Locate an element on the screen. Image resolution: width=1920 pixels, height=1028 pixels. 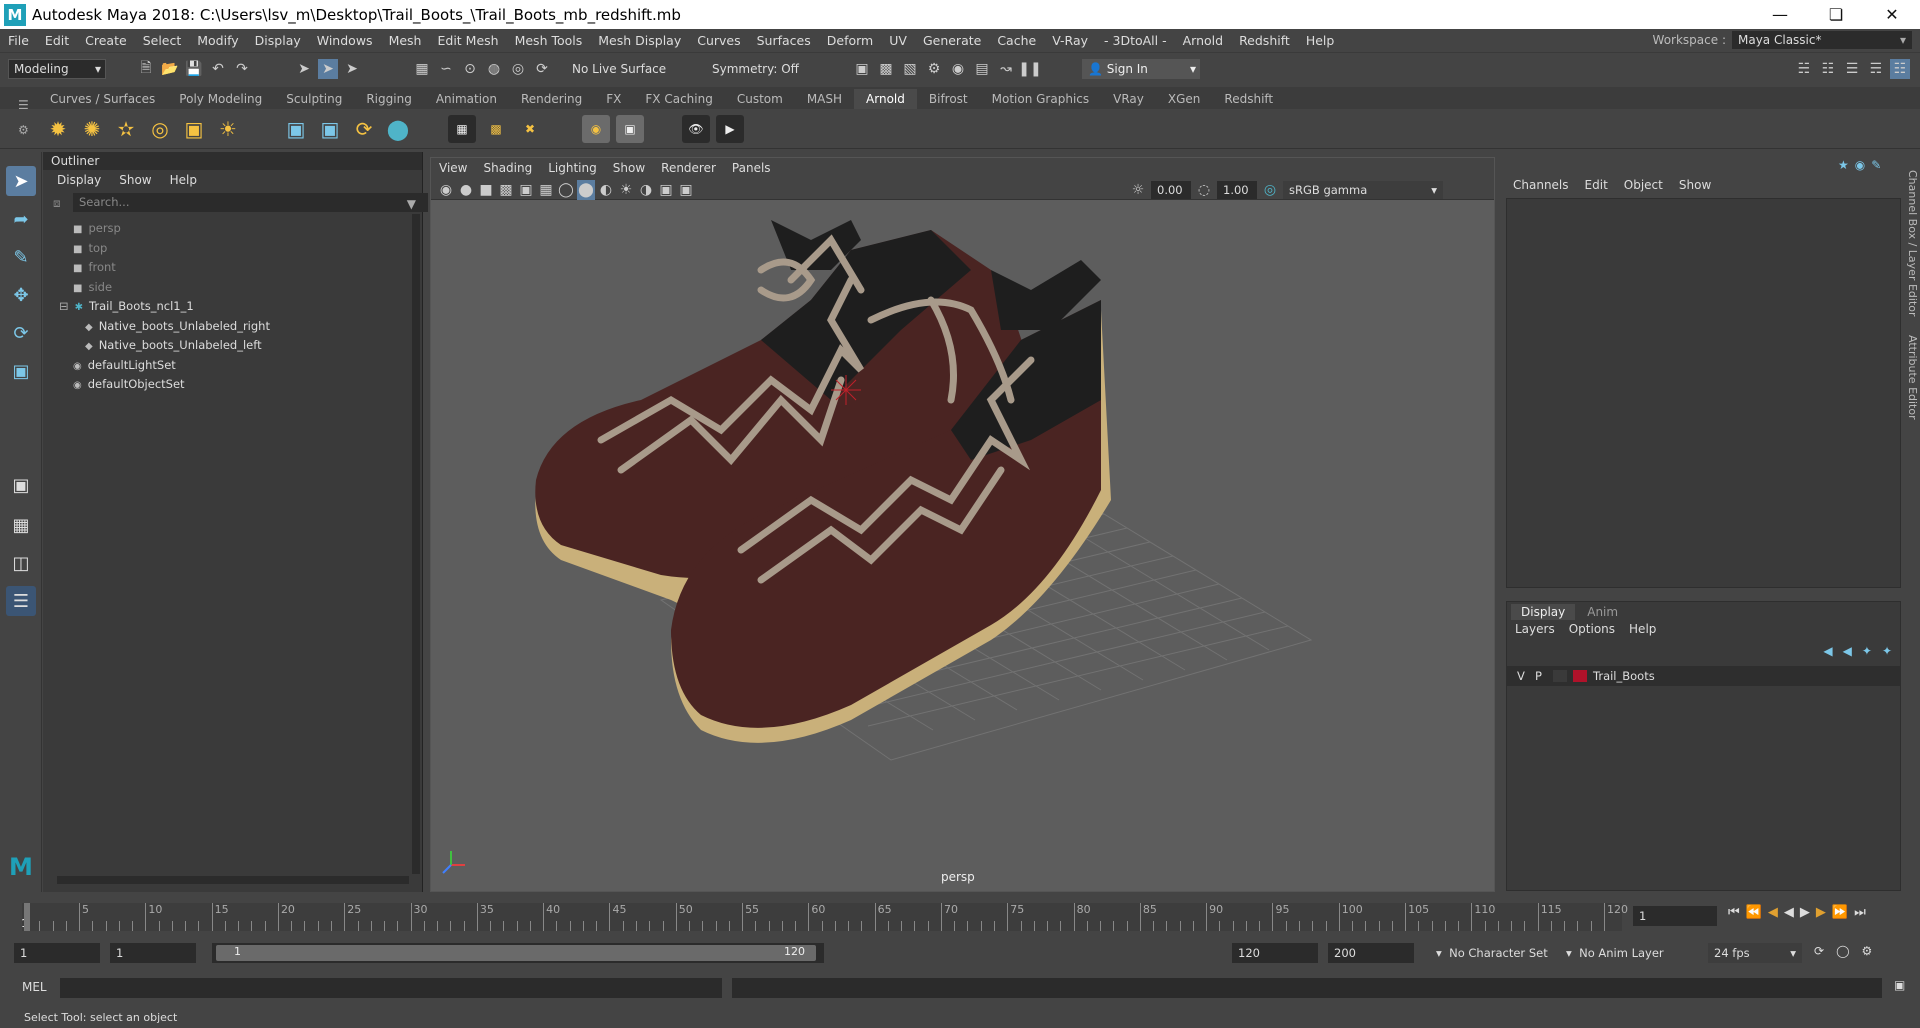
menu-mesh-tools: Mesh Tools is located at coordinates (549, 40).